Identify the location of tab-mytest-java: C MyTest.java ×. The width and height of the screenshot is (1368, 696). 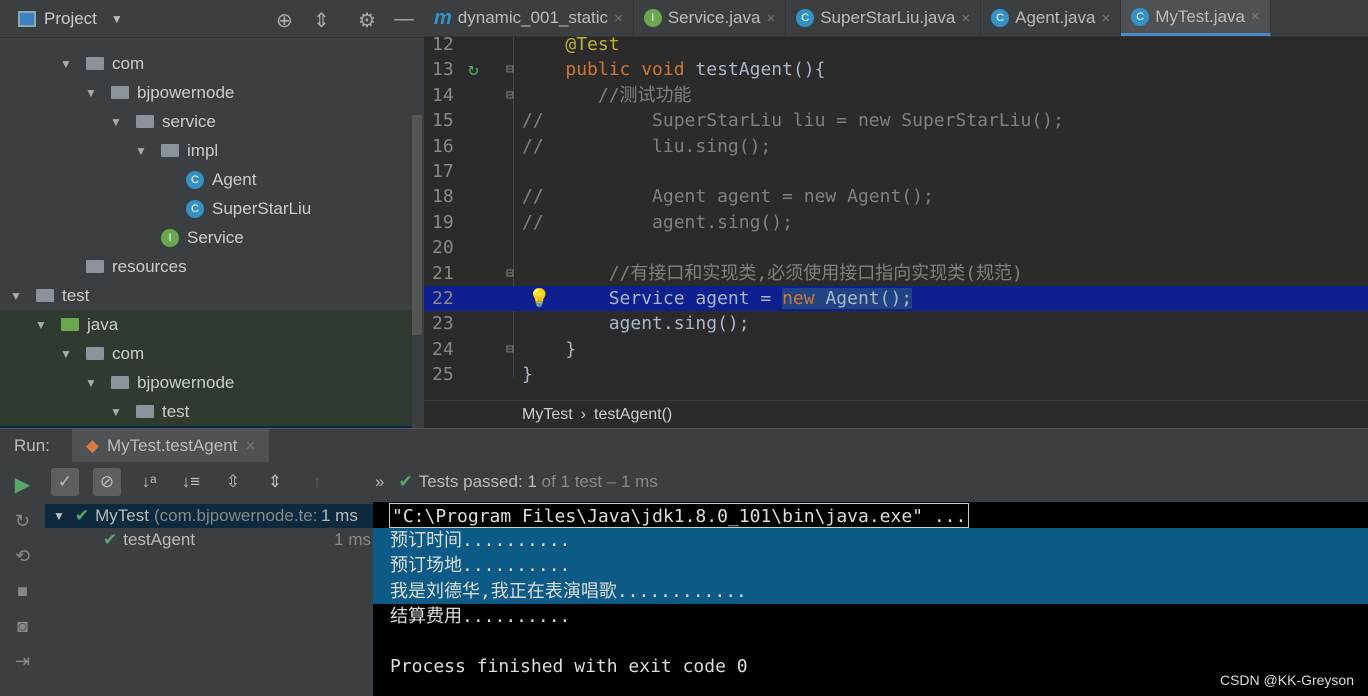
(1196, 18).